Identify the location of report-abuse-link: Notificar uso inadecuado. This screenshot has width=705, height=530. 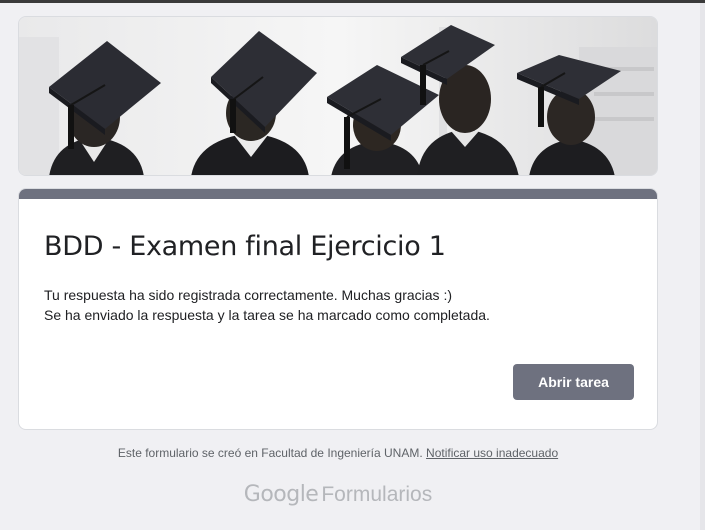
(492, 453).